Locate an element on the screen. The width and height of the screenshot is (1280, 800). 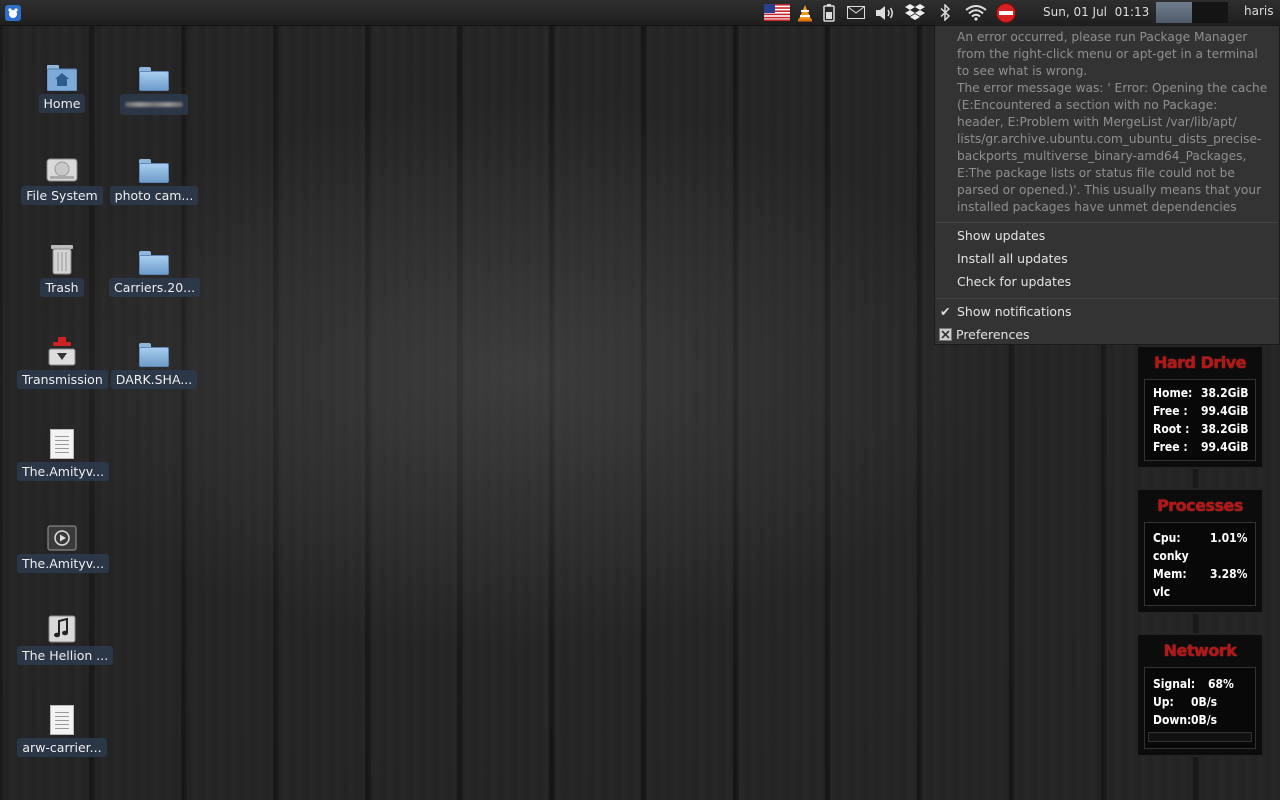
dropbox-icon is located at coordinates (915, 12).